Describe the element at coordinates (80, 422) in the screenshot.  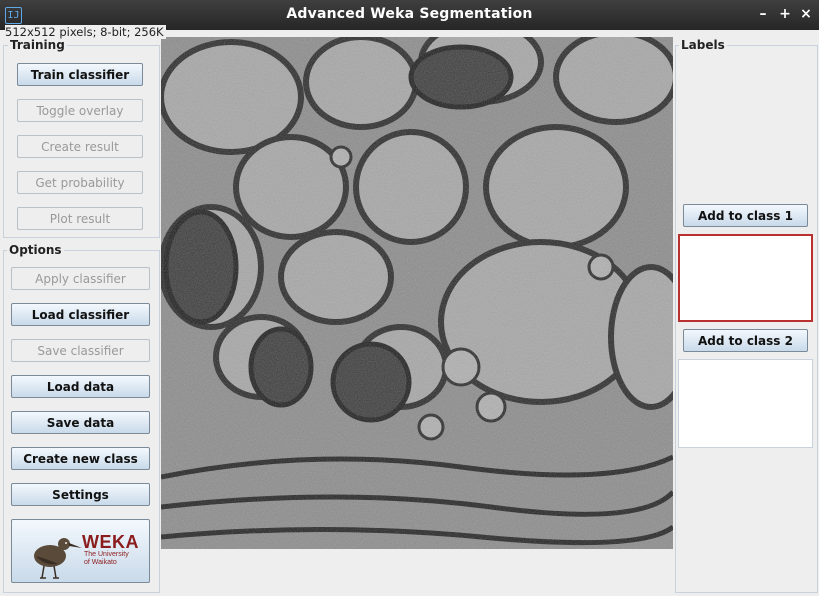
I see `save-data-button: Save data` at that location.